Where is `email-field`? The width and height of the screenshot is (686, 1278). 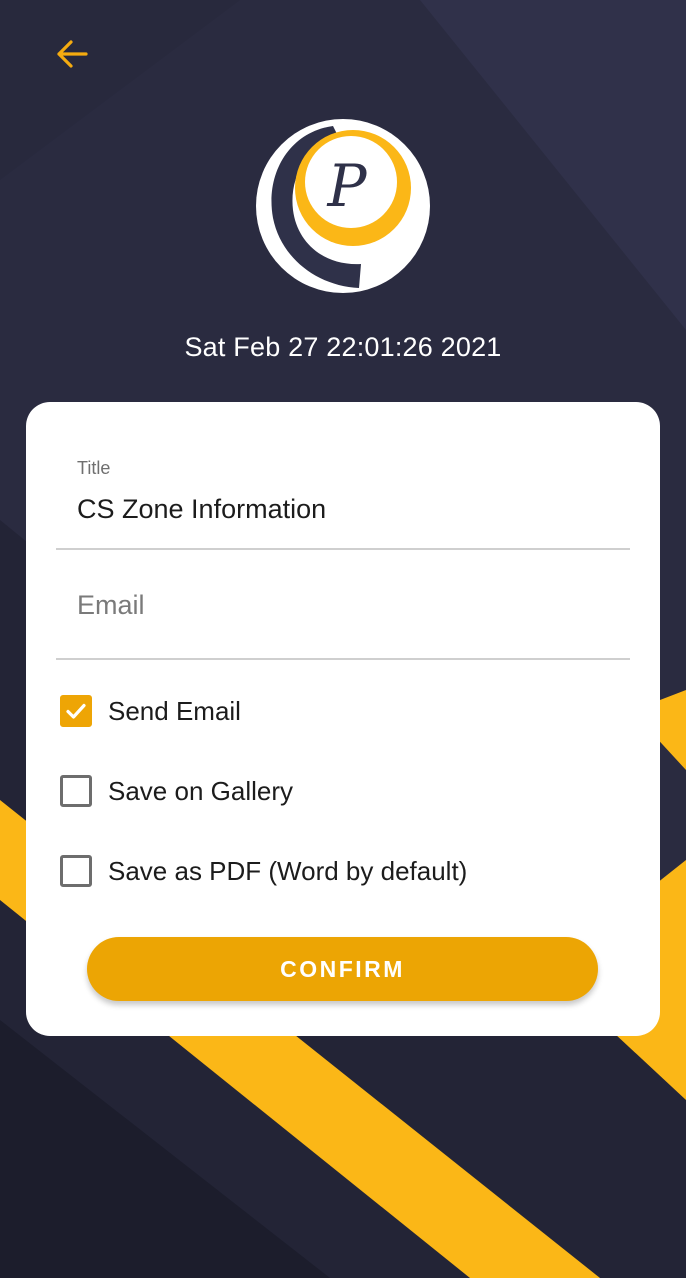
email-field is located at coordinates (343, 611).